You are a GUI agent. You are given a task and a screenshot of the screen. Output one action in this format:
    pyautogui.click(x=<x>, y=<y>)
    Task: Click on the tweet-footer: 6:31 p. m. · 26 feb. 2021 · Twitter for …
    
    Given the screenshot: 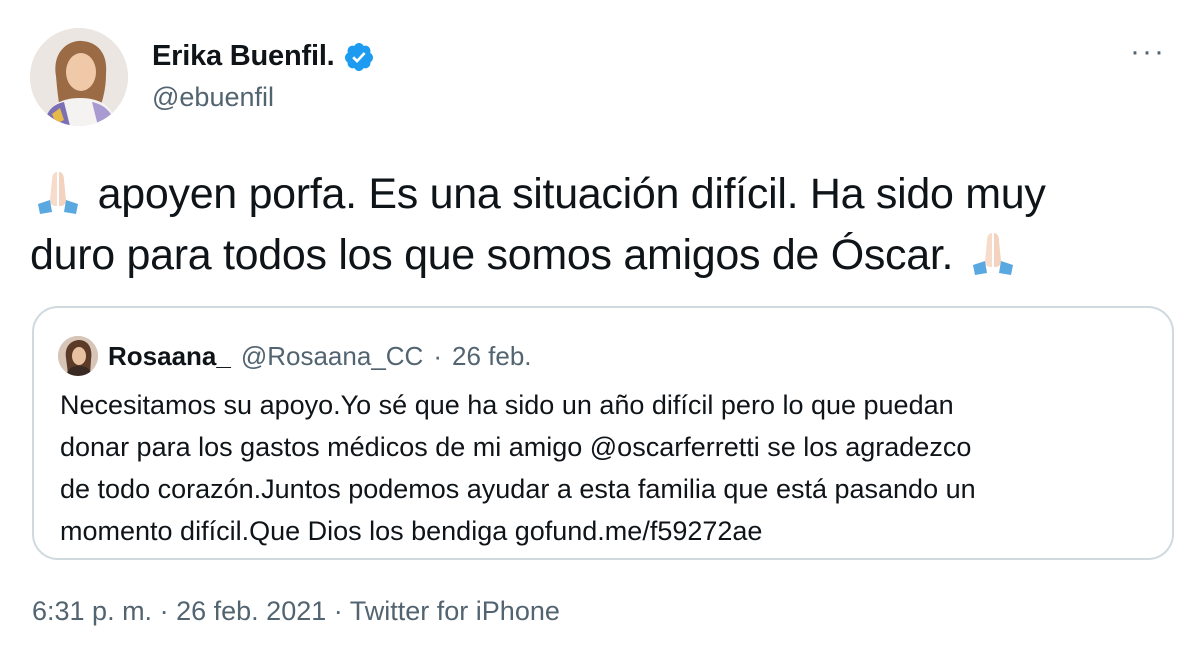 What is the action you would take?
    pyautogui.click(x=296, y=611)
    